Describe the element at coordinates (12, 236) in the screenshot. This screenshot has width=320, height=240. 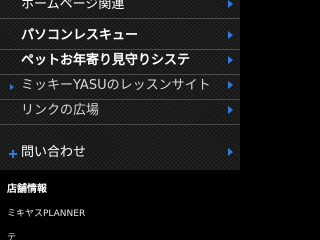
I see `shop-info-partial-line: テ` at that location.